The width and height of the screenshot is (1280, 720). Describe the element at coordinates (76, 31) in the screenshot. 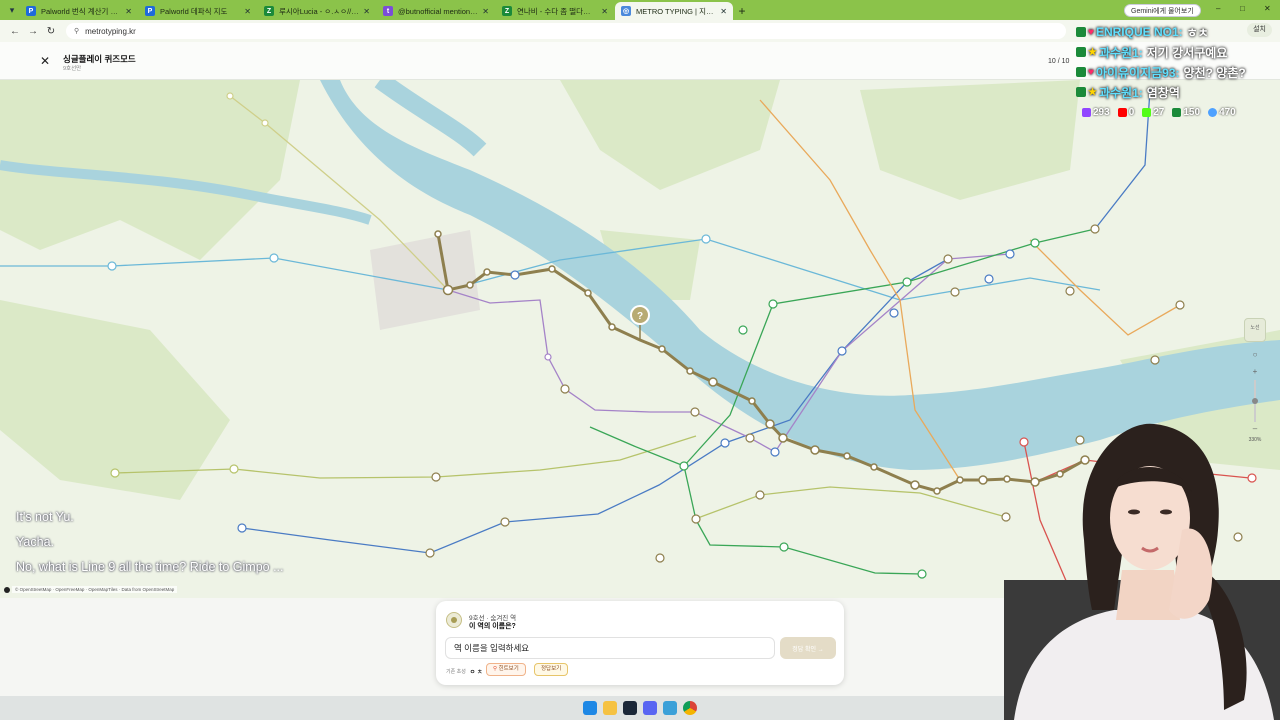

I see `site-info-icon: ⚲` at that location.